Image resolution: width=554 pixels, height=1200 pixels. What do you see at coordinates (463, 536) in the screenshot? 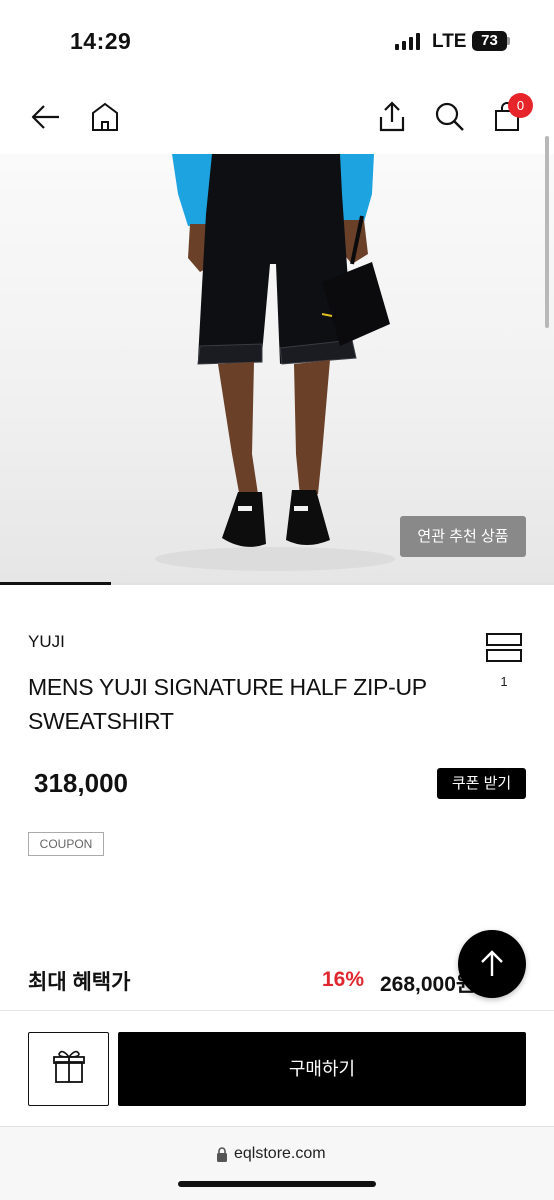
I see `related-products-button: 연관 추천 상품` at bounding box center [463, 536].